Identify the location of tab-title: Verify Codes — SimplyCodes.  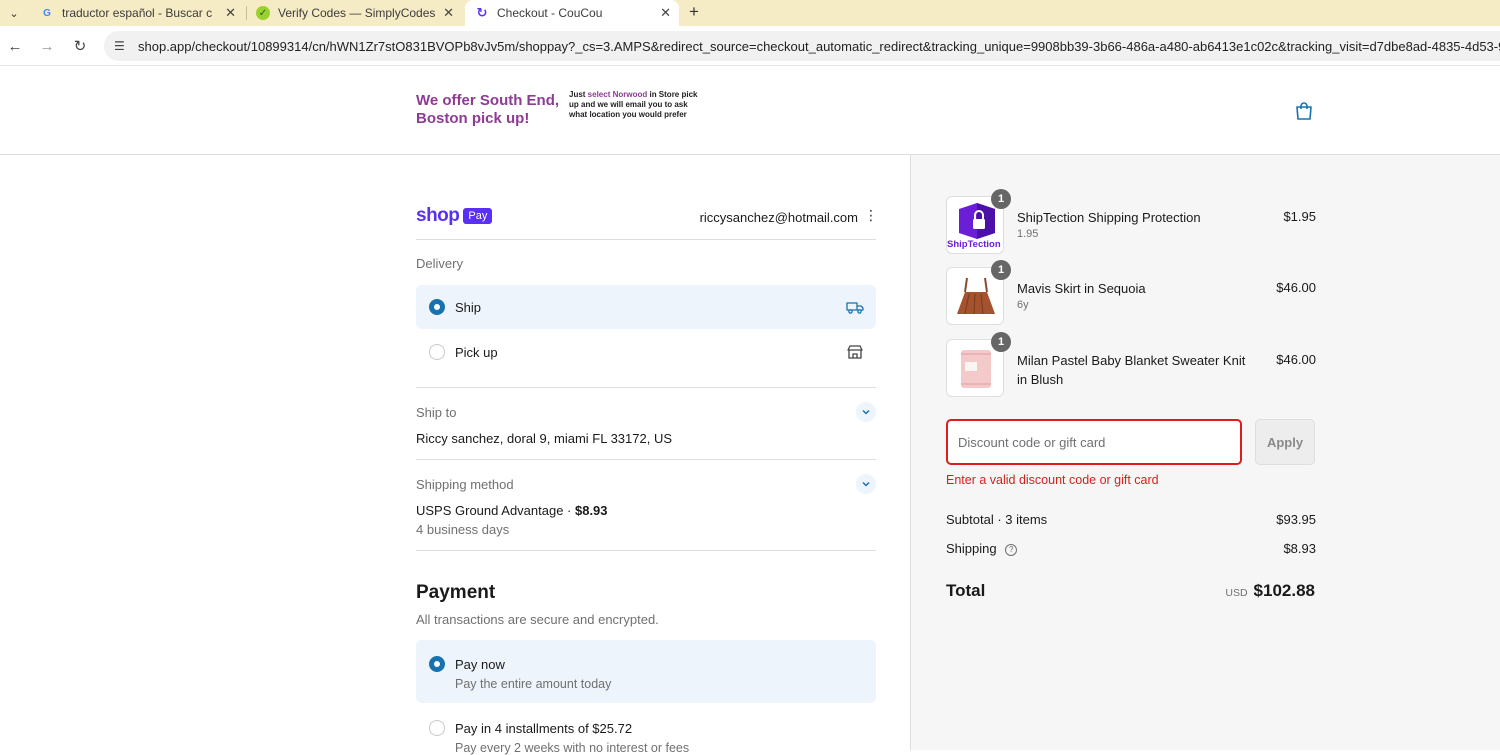
(357, 13).